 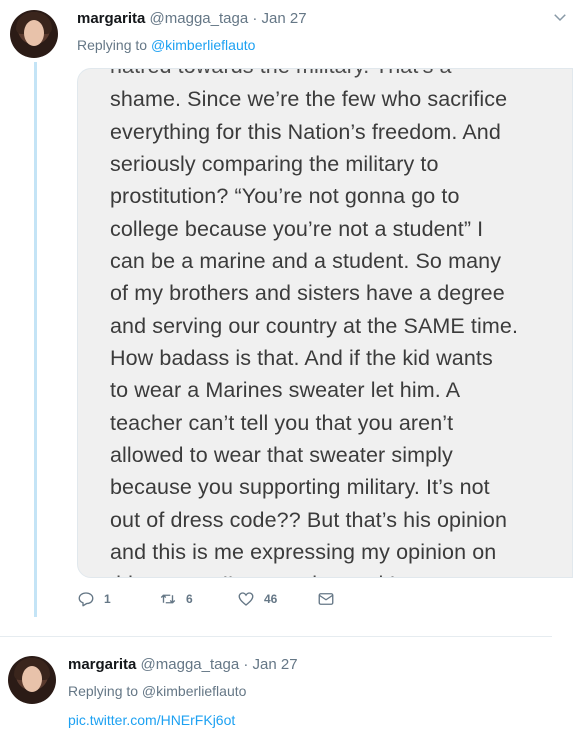 I want to click on like-button: 46, so click(x=257, y=599).